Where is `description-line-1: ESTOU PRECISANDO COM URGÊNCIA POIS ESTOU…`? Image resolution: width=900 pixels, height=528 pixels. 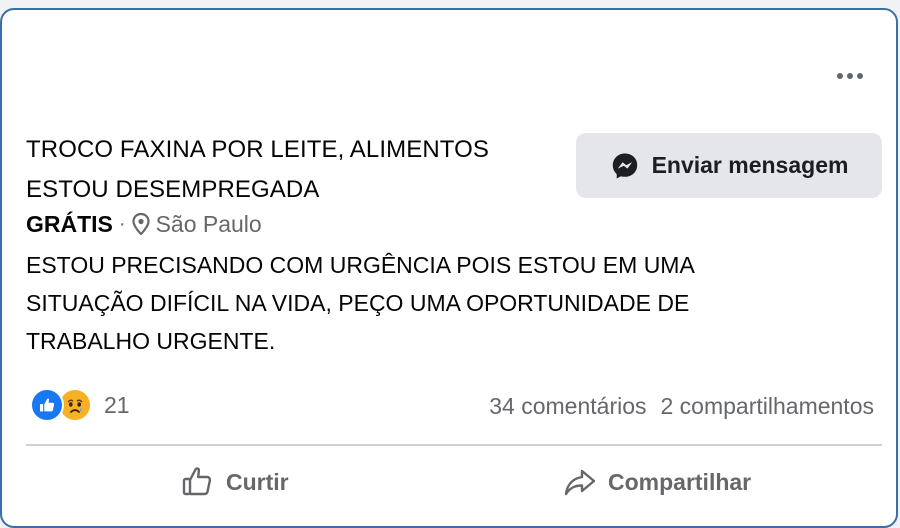 description-line-1: ESTOU PRECISANDO COM URGÊNCIA POIS ESTOU… is located at coordinates (360, 265).